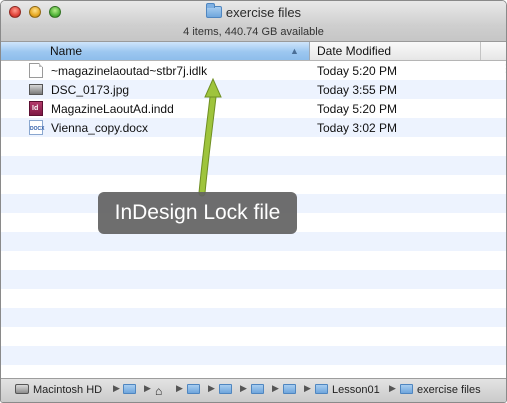 The height and width of the screenshot is (403, 507). What do you see at coordinates (357, 128) in the screenshot?
I see `file-date: Today 3:02 PM` at bounding box center [357, 128].